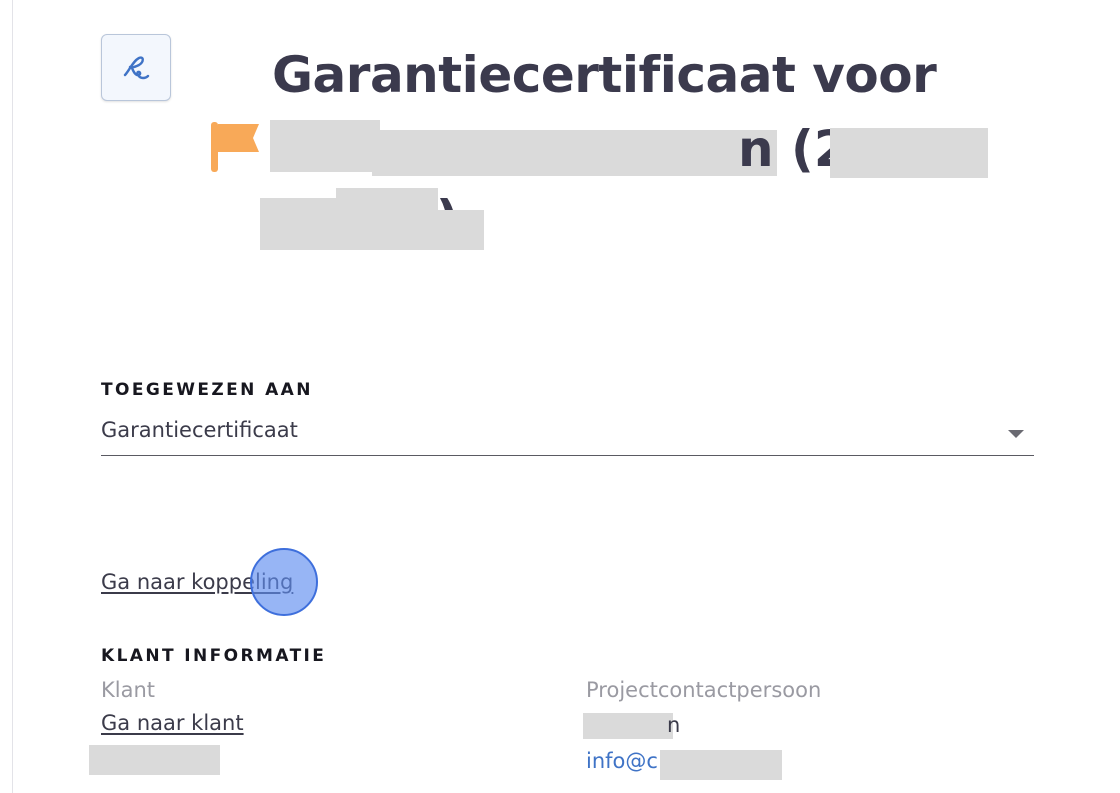 This screenshot has height=793, width=1120. Describe the element at coordinates (604, 75) in the screenshot. I see `page-title: Garantiecertificaat voor` at that location.